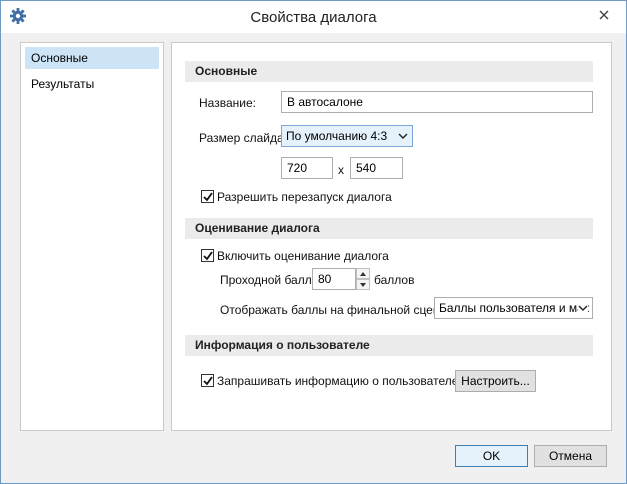 This screenshot has width=627, height=484. I want to click on sidebar-item-main: Основные, so click(92, 58).